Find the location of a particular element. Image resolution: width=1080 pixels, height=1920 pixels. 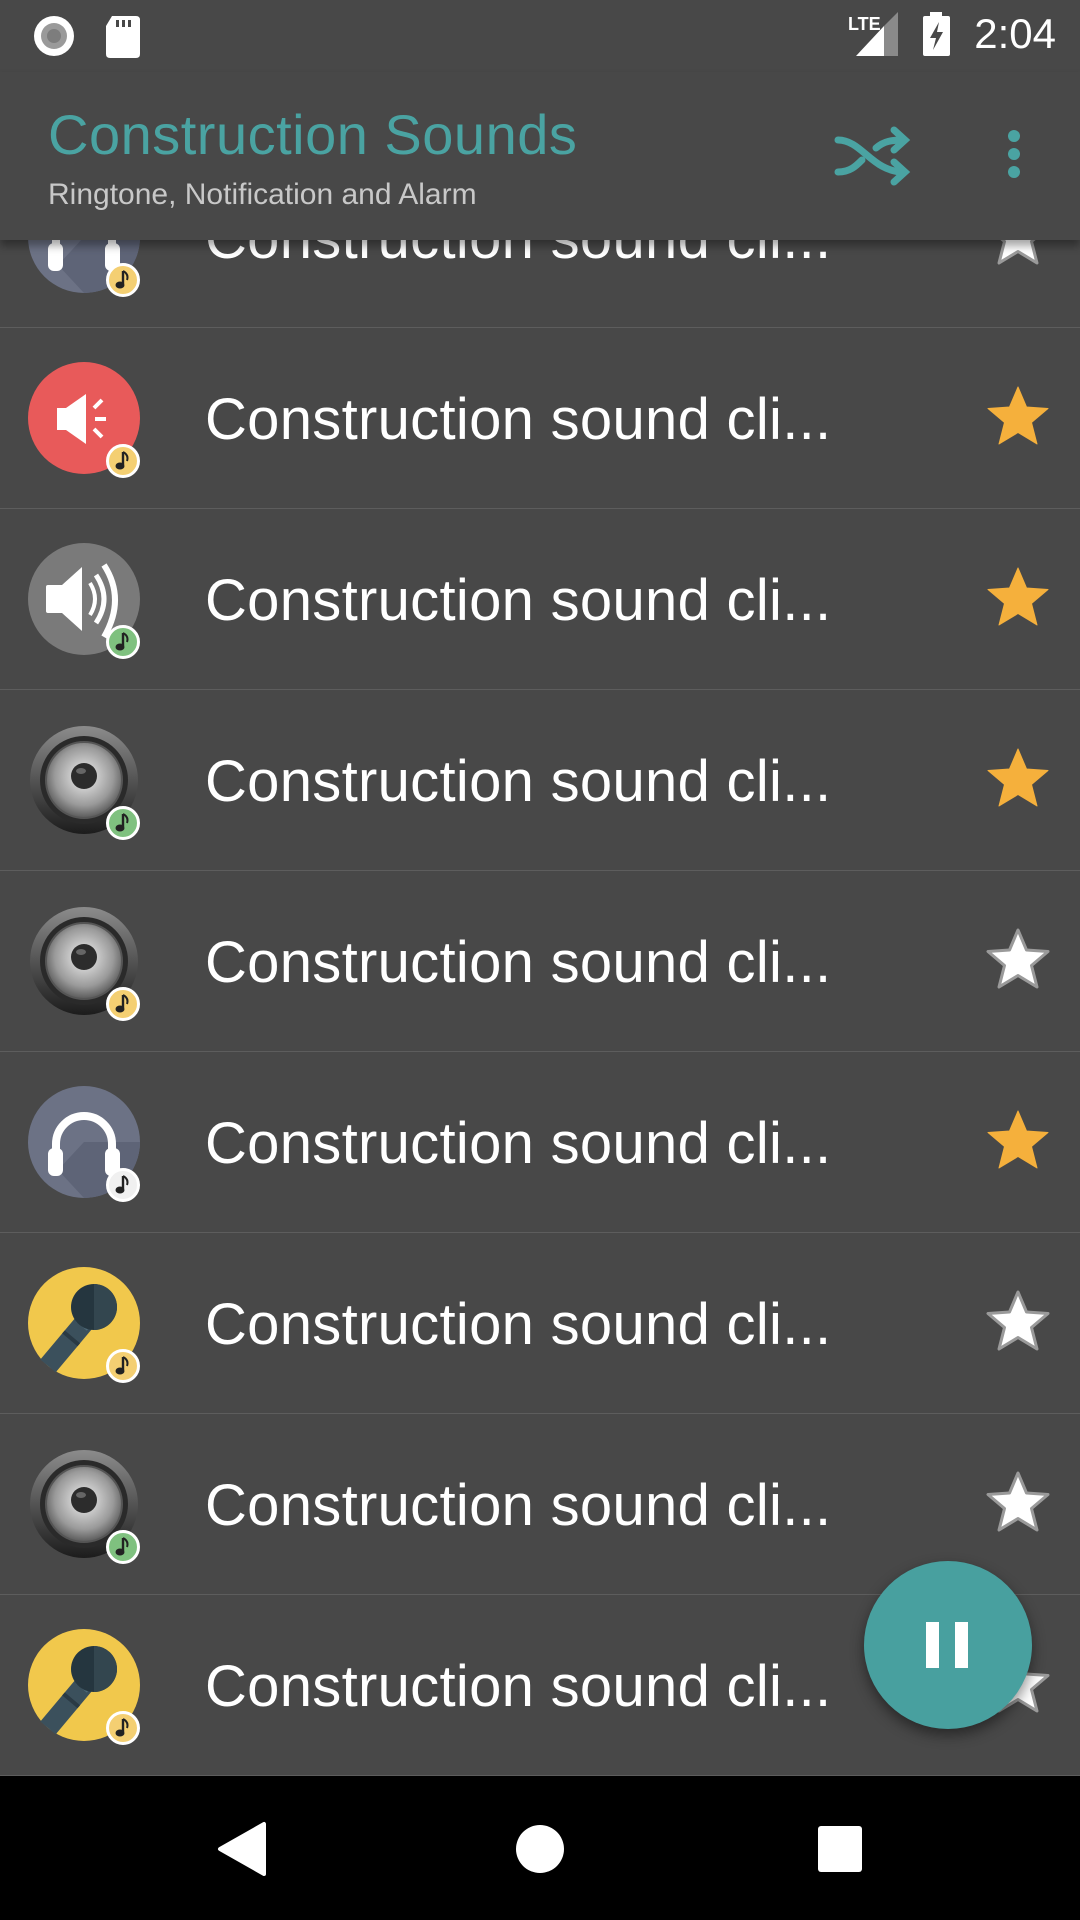

more-vert-icon is located at coordinates (1014, 154).